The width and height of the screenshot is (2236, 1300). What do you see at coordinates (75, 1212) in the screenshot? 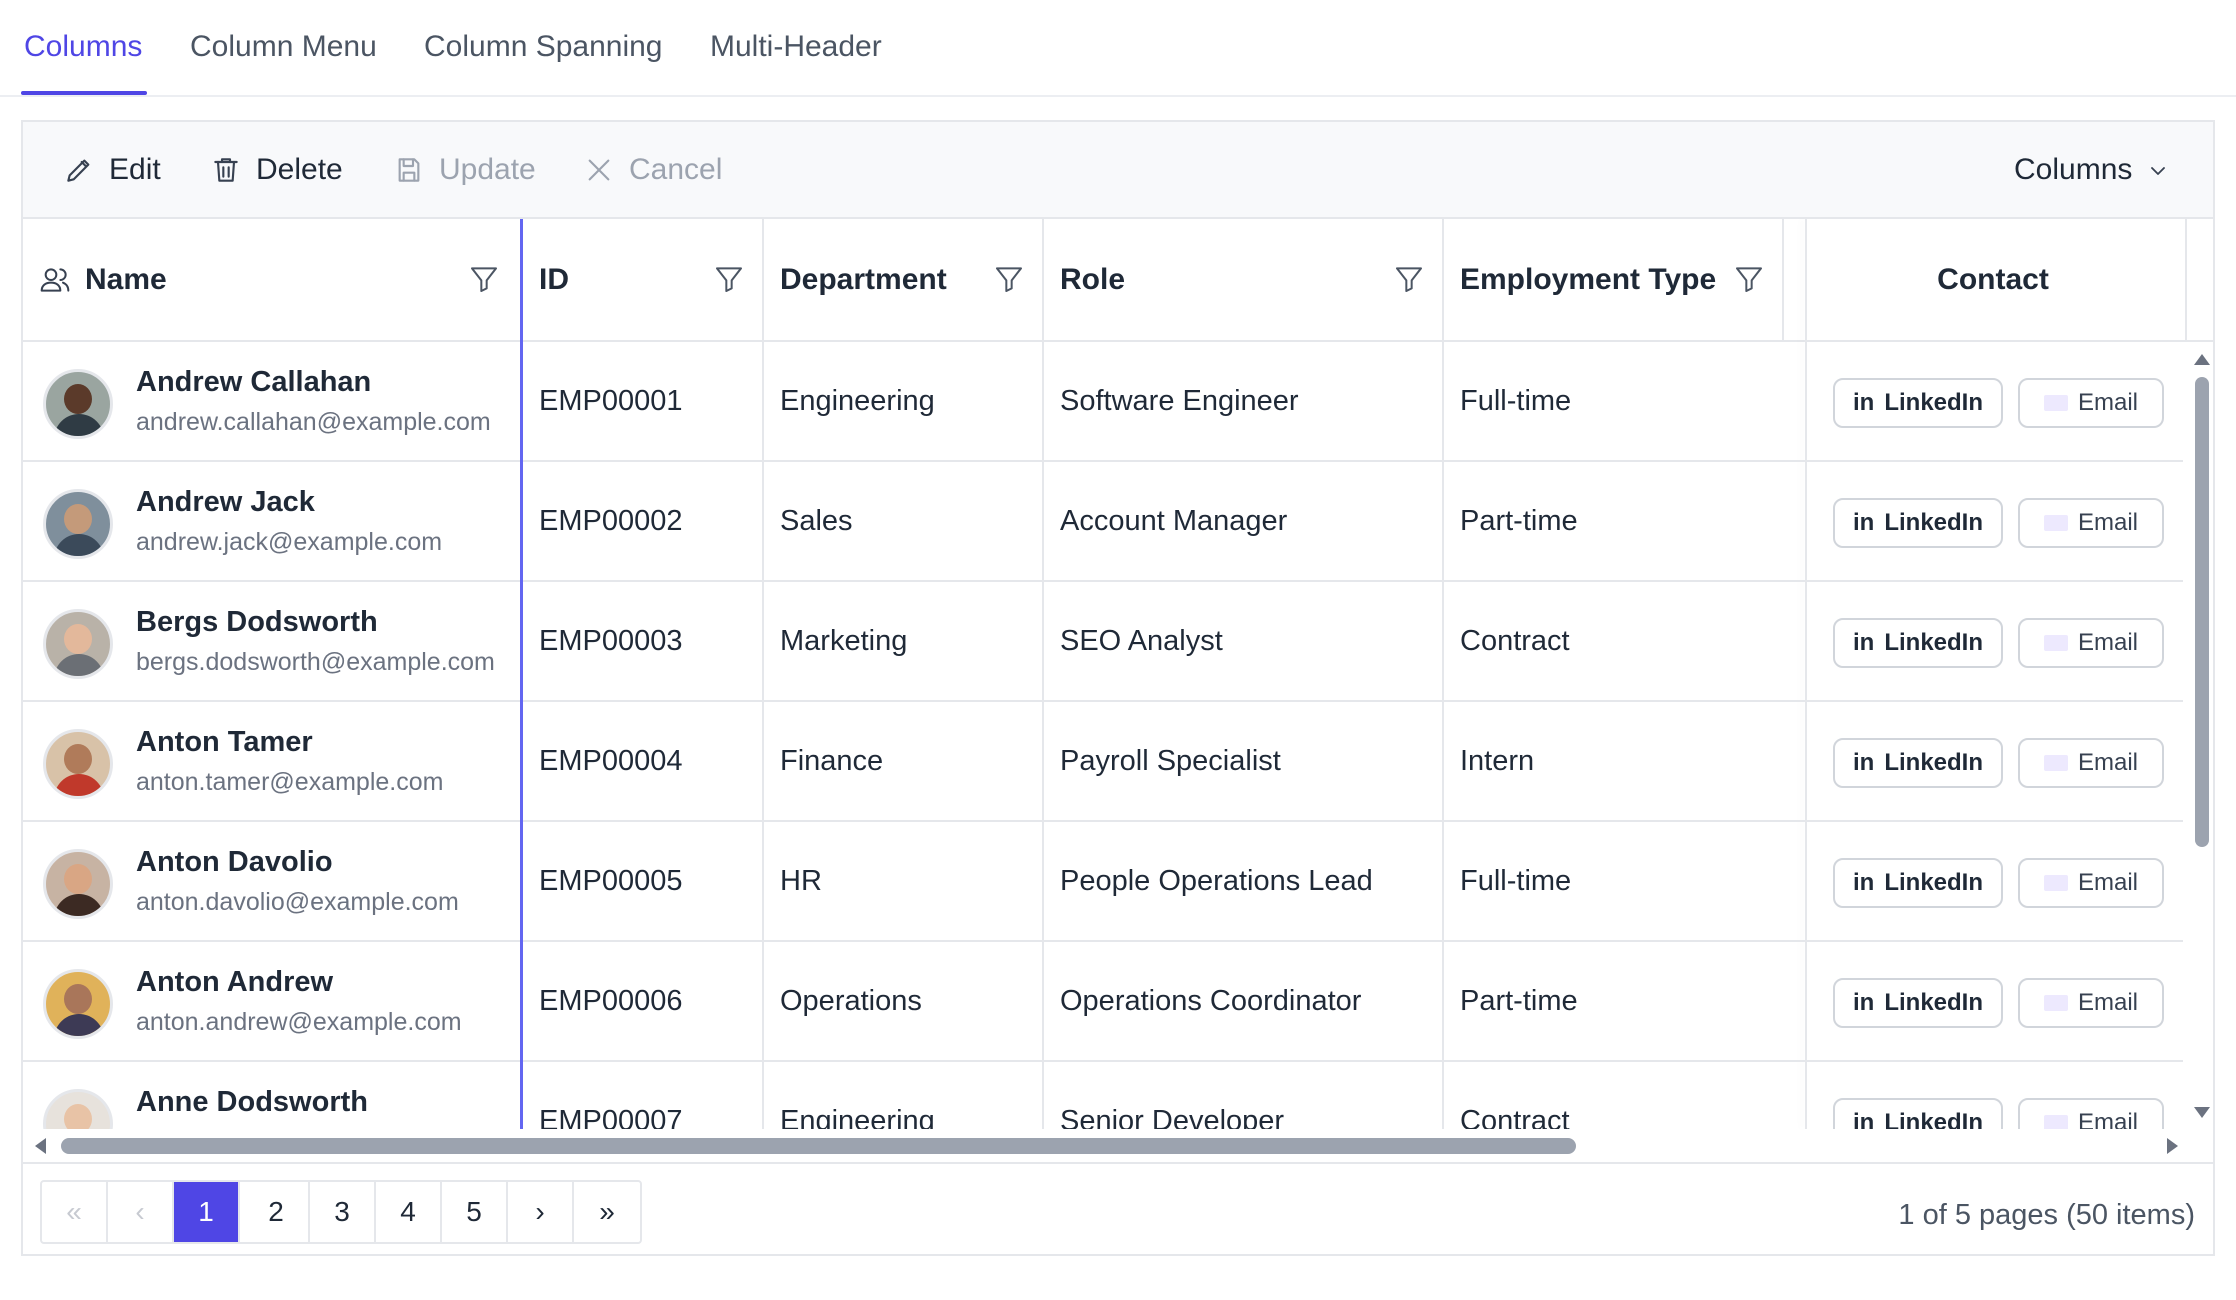
I see `first-page-button: «` at bounding box center [75, 1212].